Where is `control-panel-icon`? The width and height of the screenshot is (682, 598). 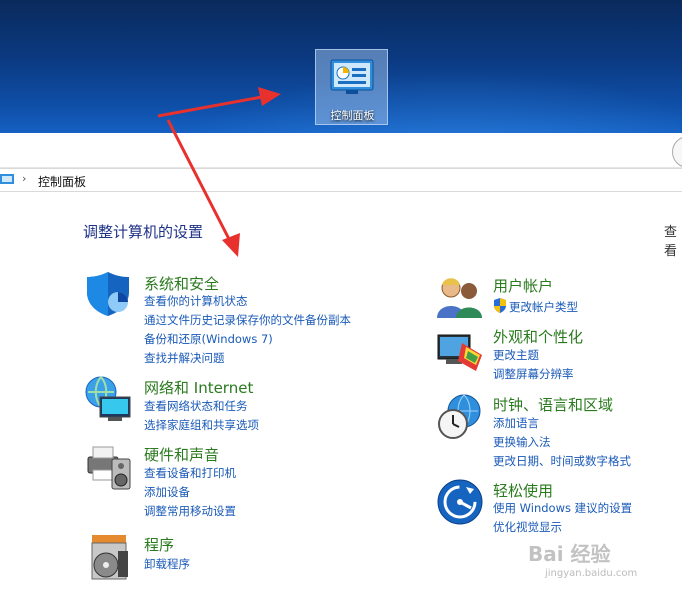
control-panel-icon is located at coordinates (352, 76).